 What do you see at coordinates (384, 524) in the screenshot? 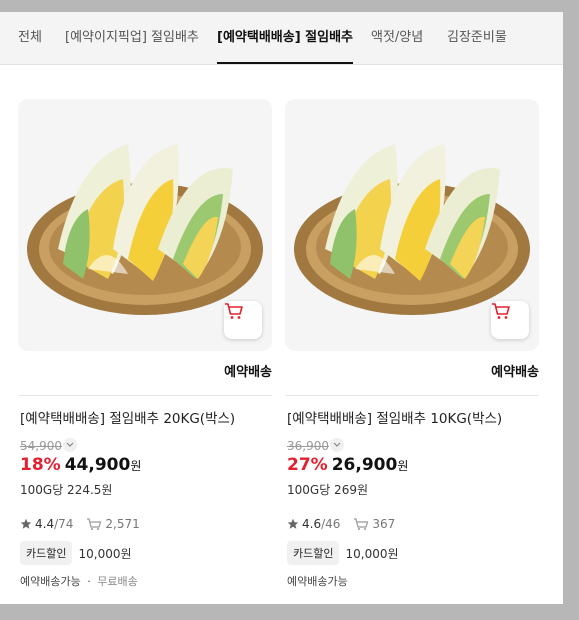
I see `cart-count: 367` at bounding box center [384, 524].